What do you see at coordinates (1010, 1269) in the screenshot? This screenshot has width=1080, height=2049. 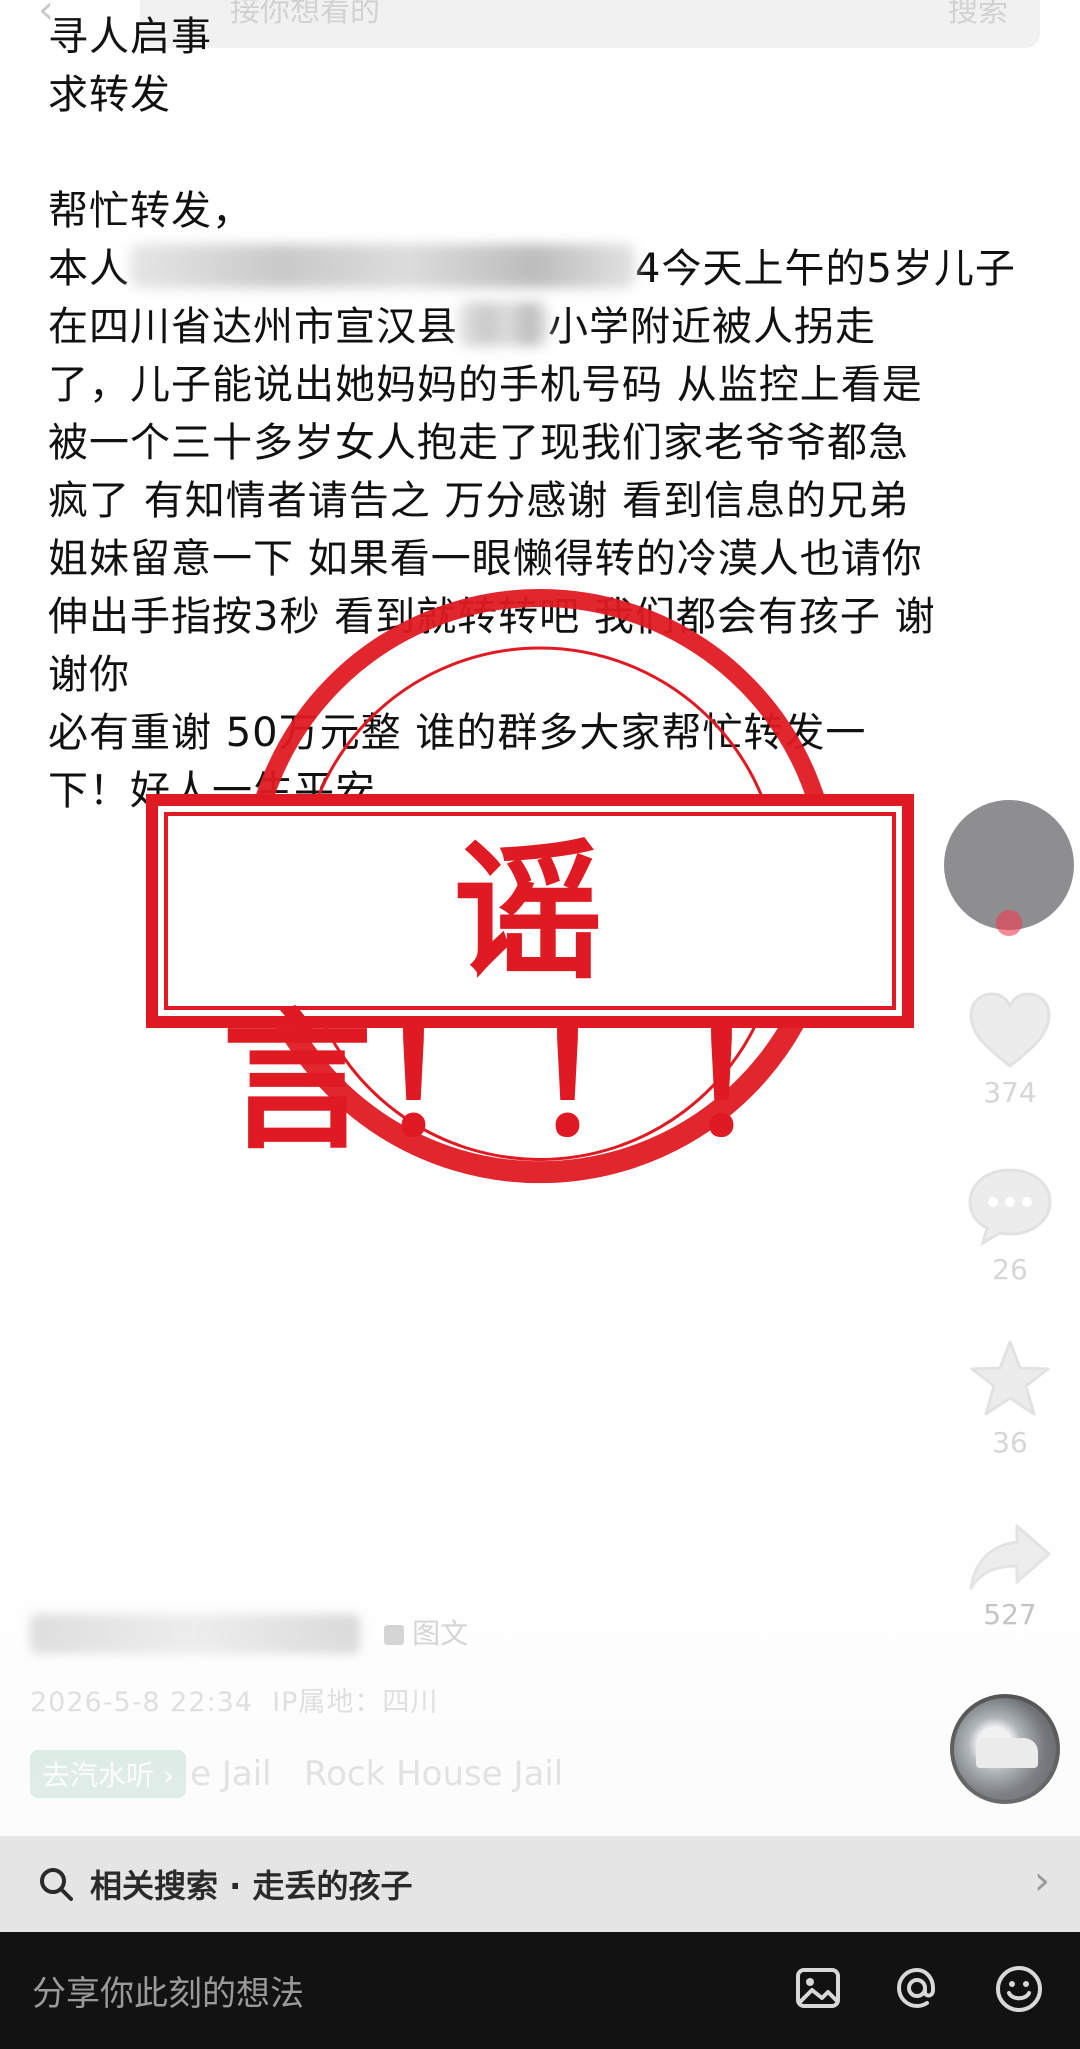 I see `comment-count: 26` at bounding box center [1010, 1269].